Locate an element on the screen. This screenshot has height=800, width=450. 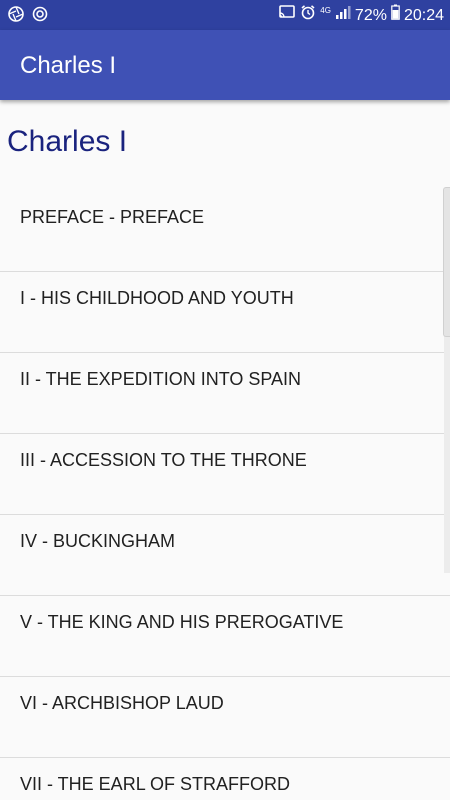
chapter-label: V - THE KING AND HIS PREROGATIVE is located at coordinates (182, 622).